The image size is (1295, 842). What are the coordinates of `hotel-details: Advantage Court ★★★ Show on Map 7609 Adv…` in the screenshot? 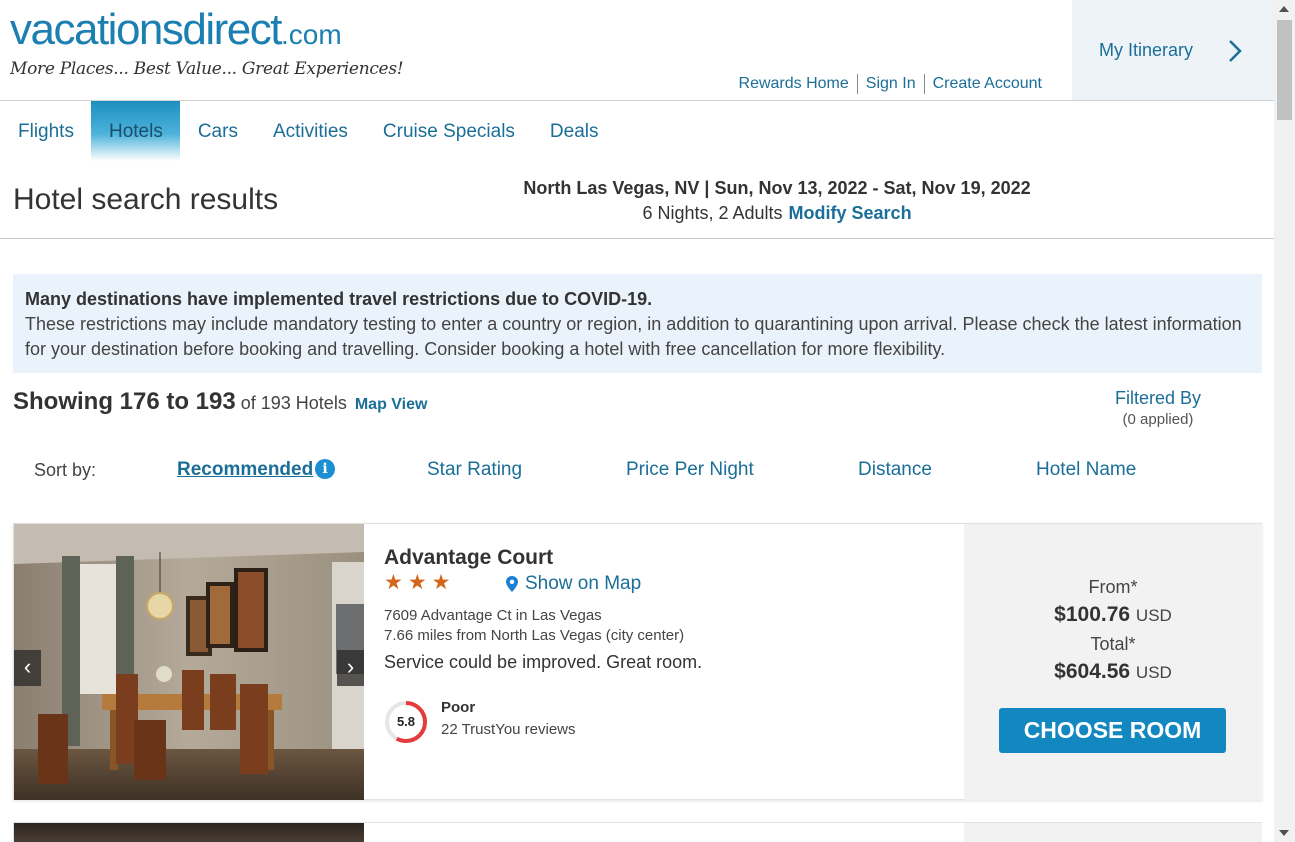 It's located at (674, 662).